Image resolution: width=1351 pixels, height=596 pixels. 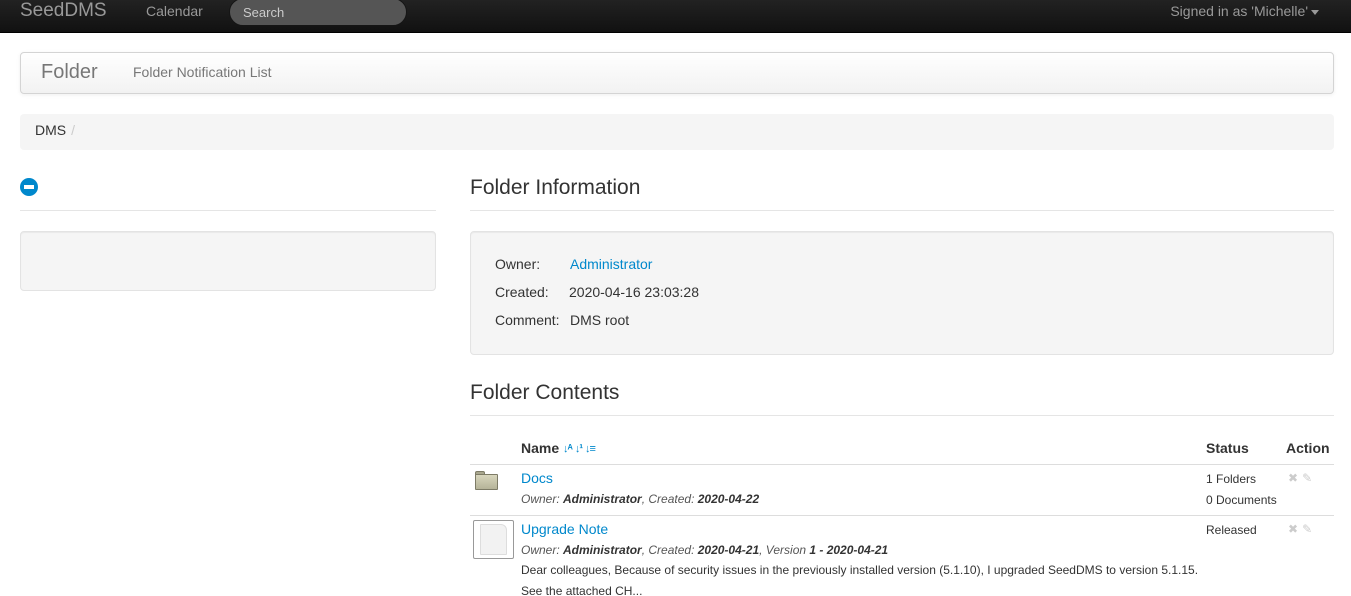 What do you see at coordinates (677, 73) in the screenshot?
I see `page-subnav: Folder Folder Notification List` at bounding box center [677, 73].